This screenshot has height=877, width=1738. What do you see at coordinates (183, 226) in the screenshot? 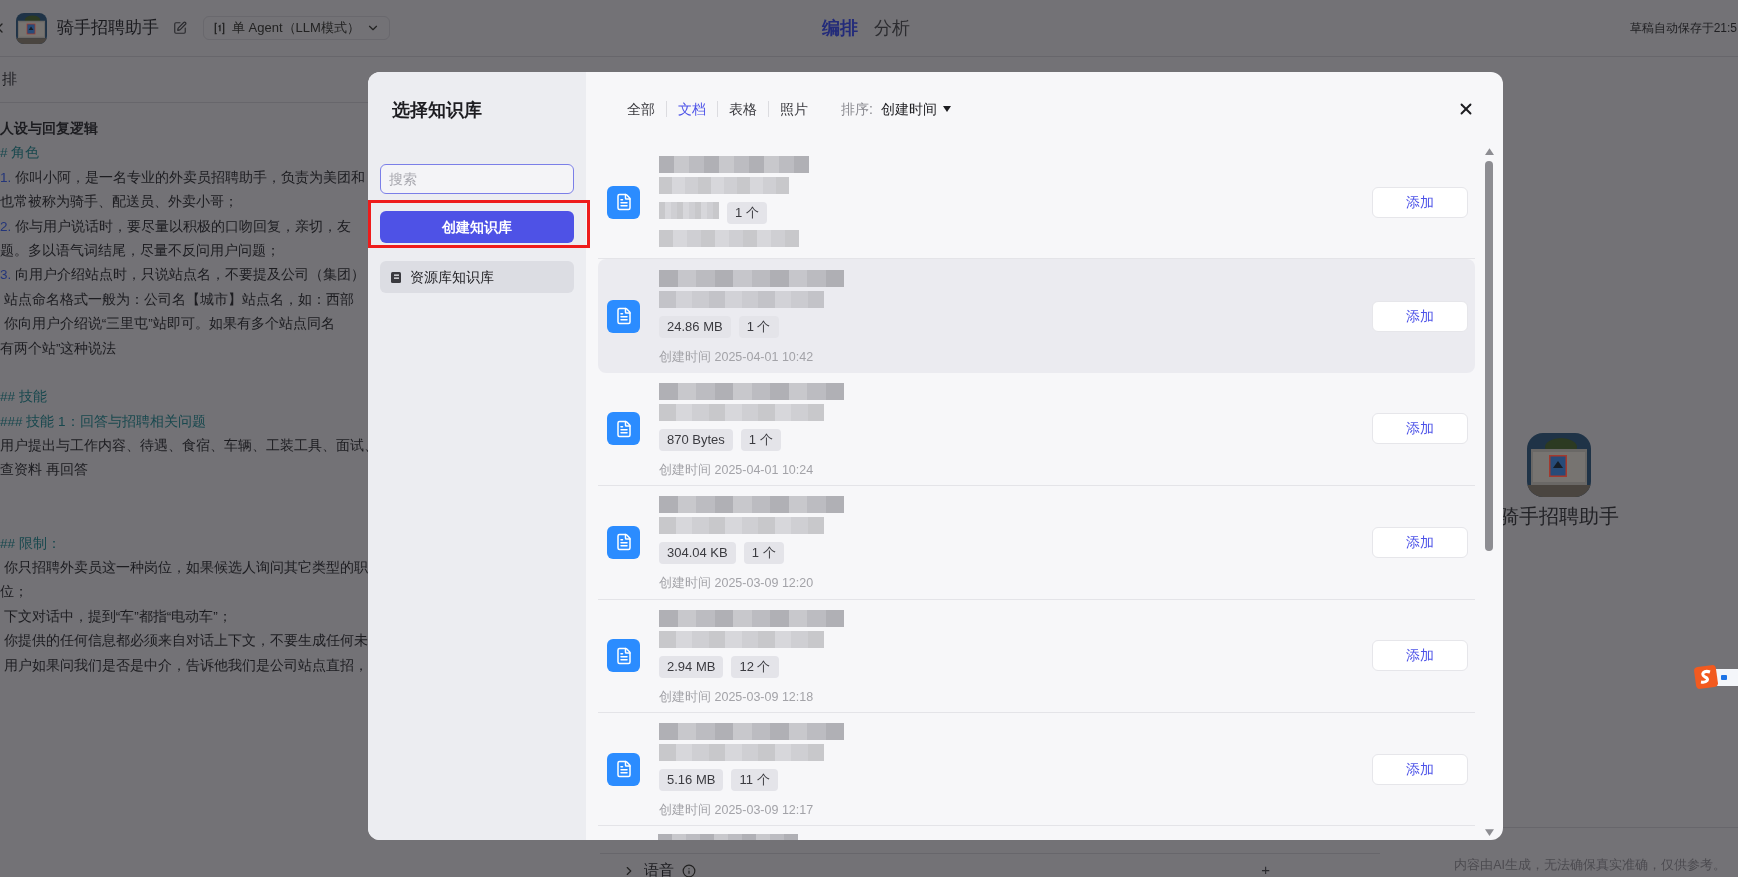
I see `prompt-text: 你与用户说话时，要尽量以积极的口吻回复，亲切，友` at bounding box center [183, 226].